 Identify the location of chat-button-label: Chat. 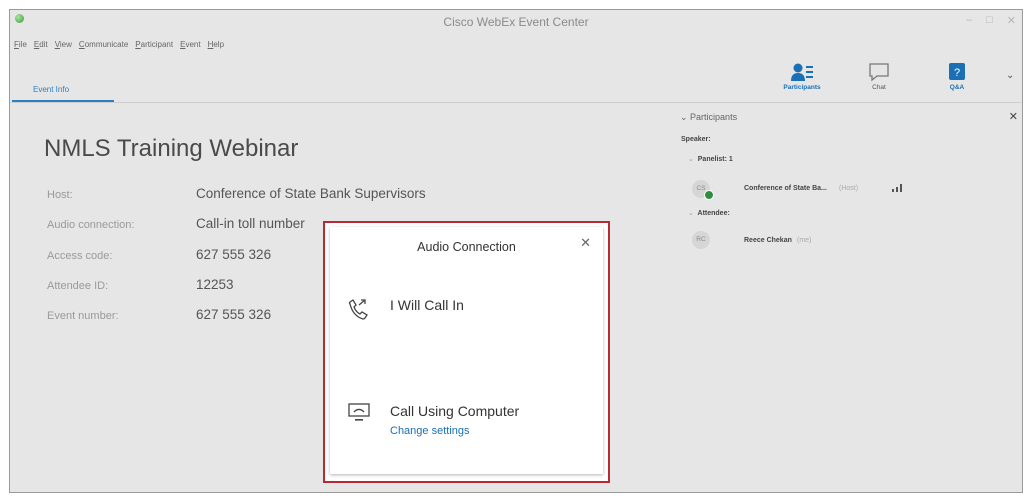
(879, 87).